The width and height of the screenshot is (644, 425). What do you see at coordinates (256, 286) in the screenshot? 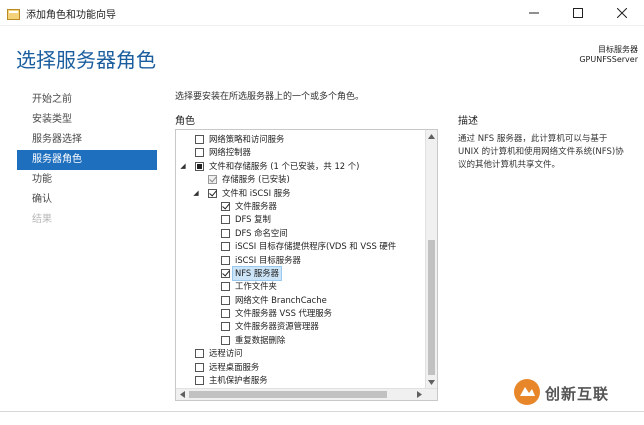
I see `role-label: 工作文件夹` at bounding box center [256, 286].